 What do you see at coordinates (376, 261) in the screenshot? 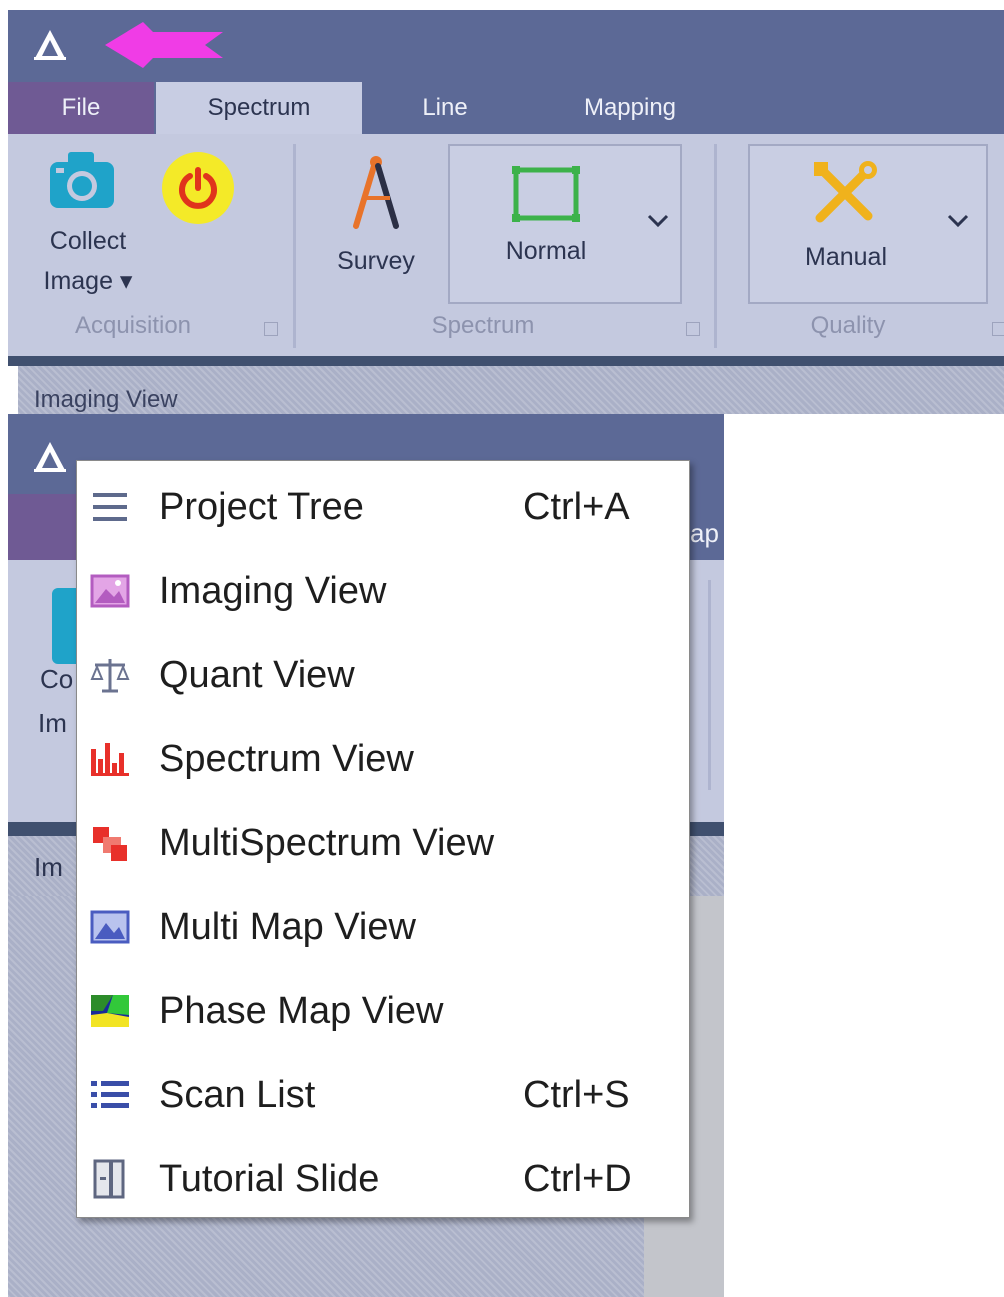
I see `survey-label: Survey` at bounding box center [376, 261].